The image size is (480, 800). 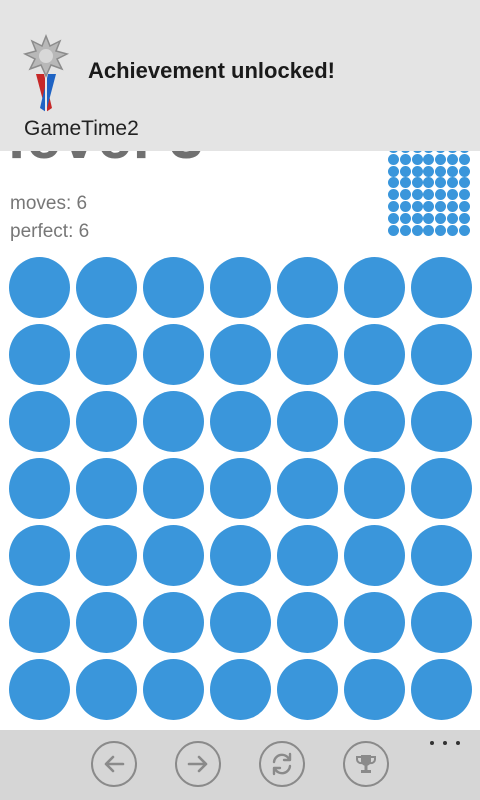 I want to click on trophy-icon, so click(x=366, y=764).